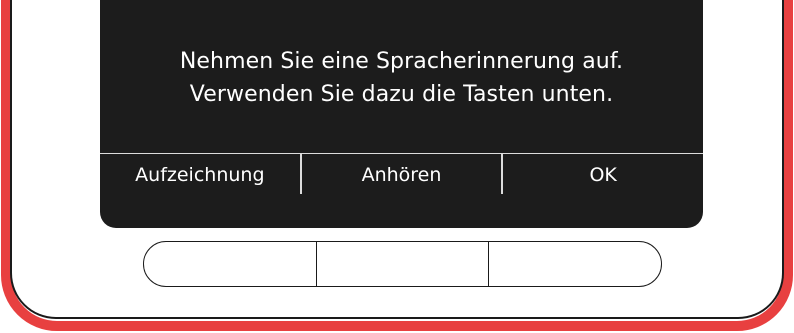 The height and width of the screenshot is (333, 794). Describe the element at coordinates (401, 61) in the screenshot. I see `message-line-1: Nehmen Sie eine Spracherinnerung auf.` at that location.